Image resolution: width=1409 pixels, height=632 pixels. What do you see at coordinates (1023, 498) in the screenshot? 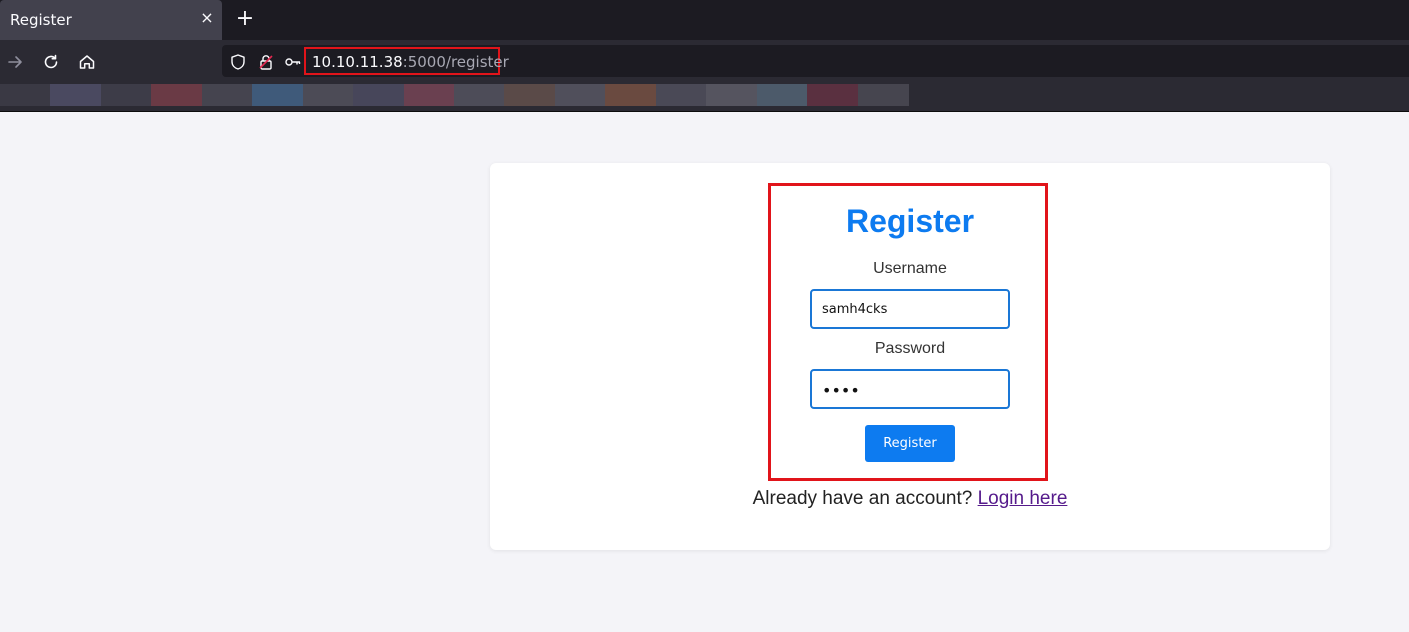
I see `login-link: Login here` at bounding box center [1023, 498].